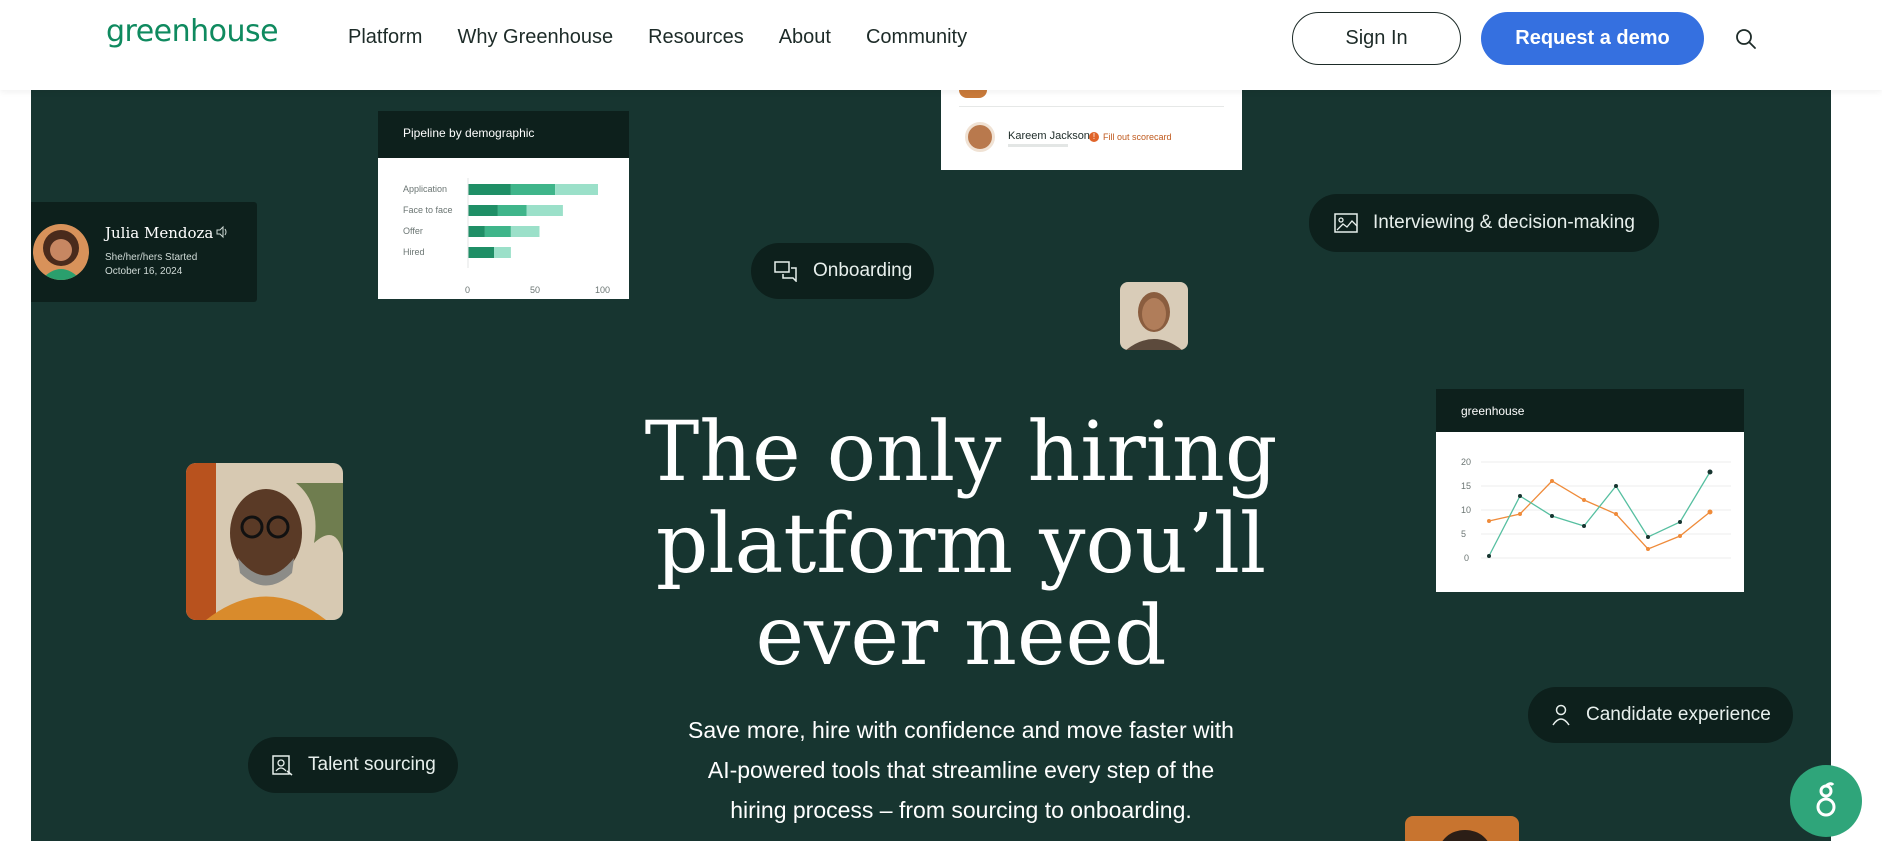  Describe the element at coordinates (1592, 38) in the screenshot. I see `request-demo-button: Request a demo` at that location.